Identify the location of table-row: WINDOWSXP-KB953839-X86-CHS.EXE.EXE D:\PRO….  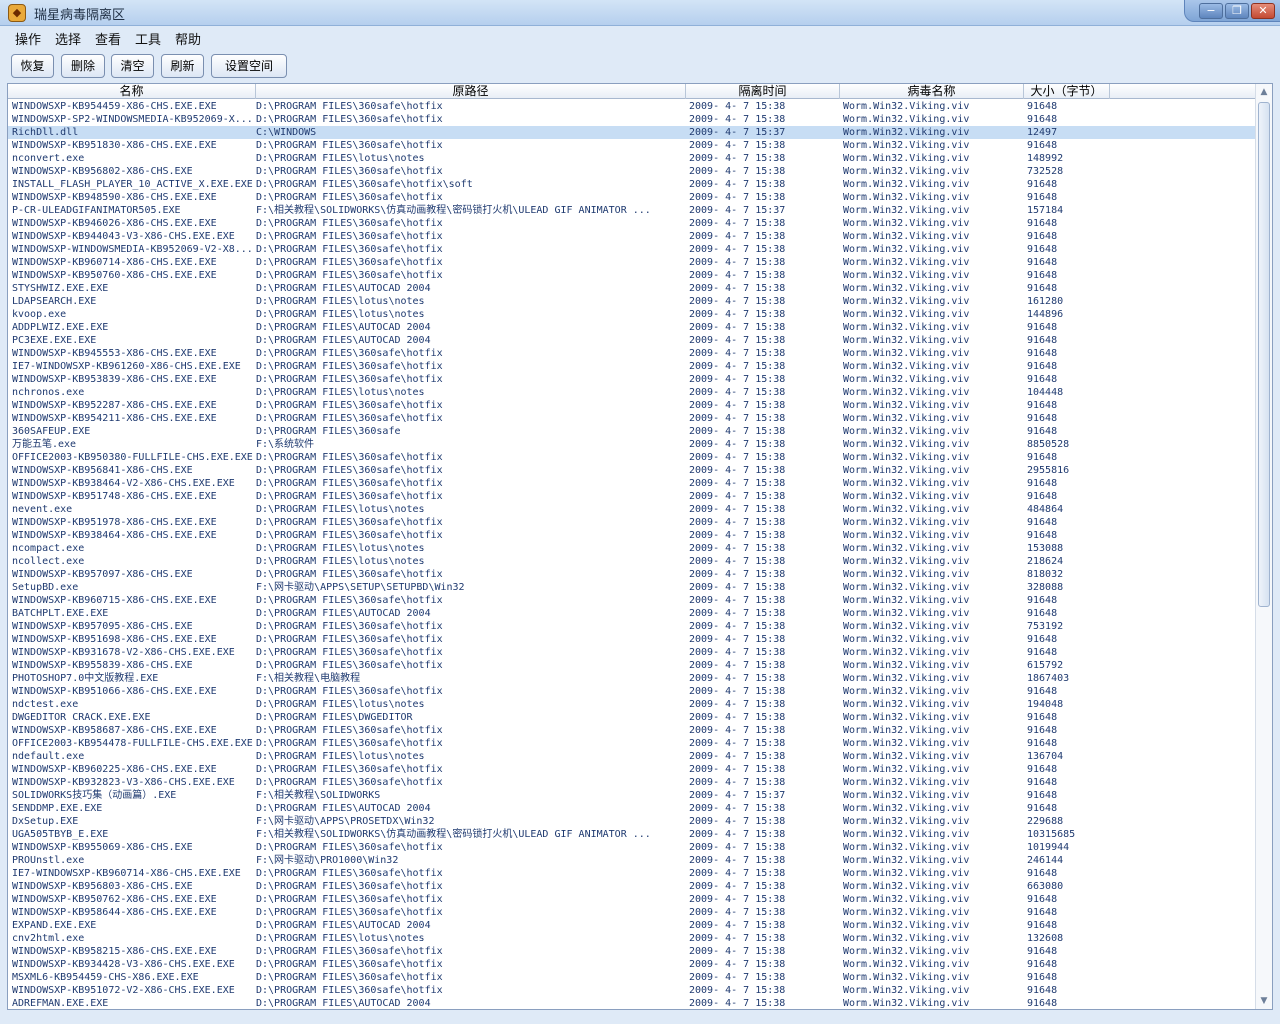
(632, 379).